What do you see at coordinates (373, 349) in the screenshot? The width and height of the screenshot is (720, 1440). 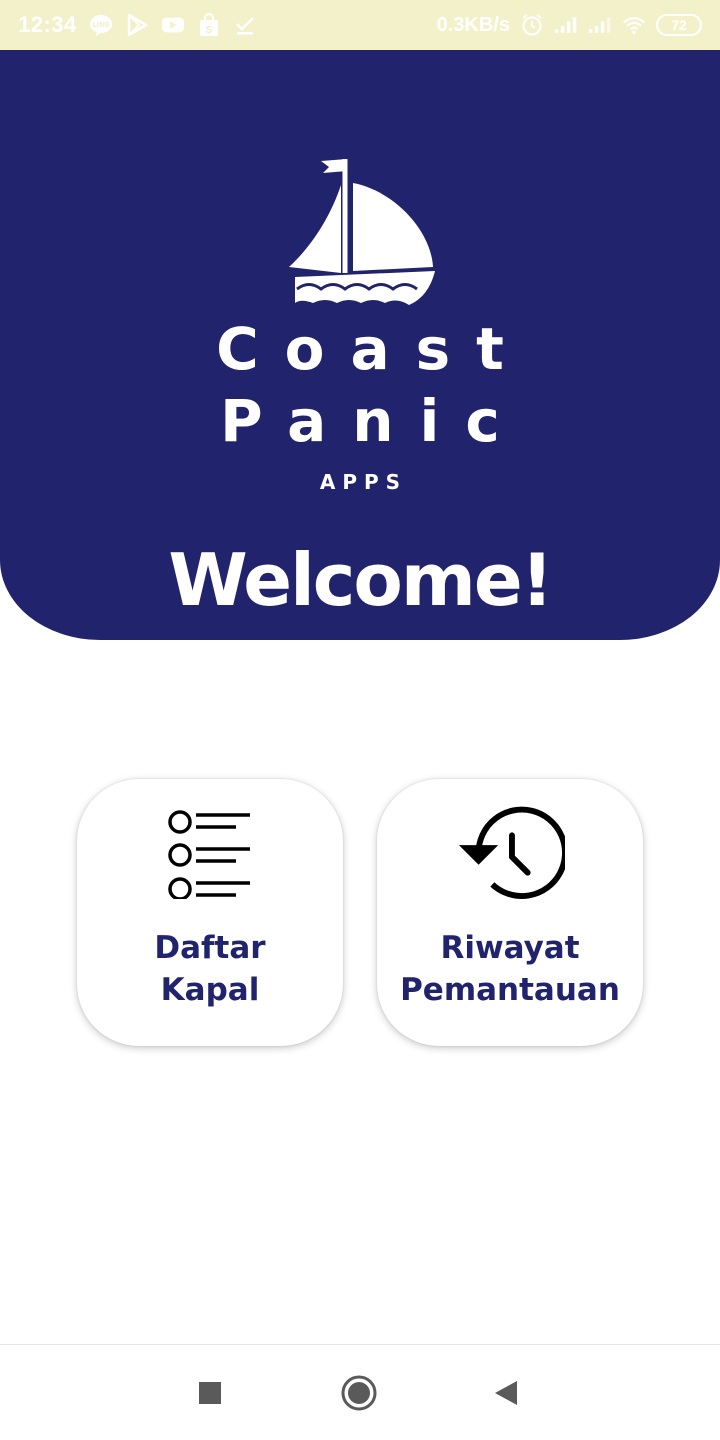 I see `logo-text-coast: Coast` at bounding box center [373, 349].